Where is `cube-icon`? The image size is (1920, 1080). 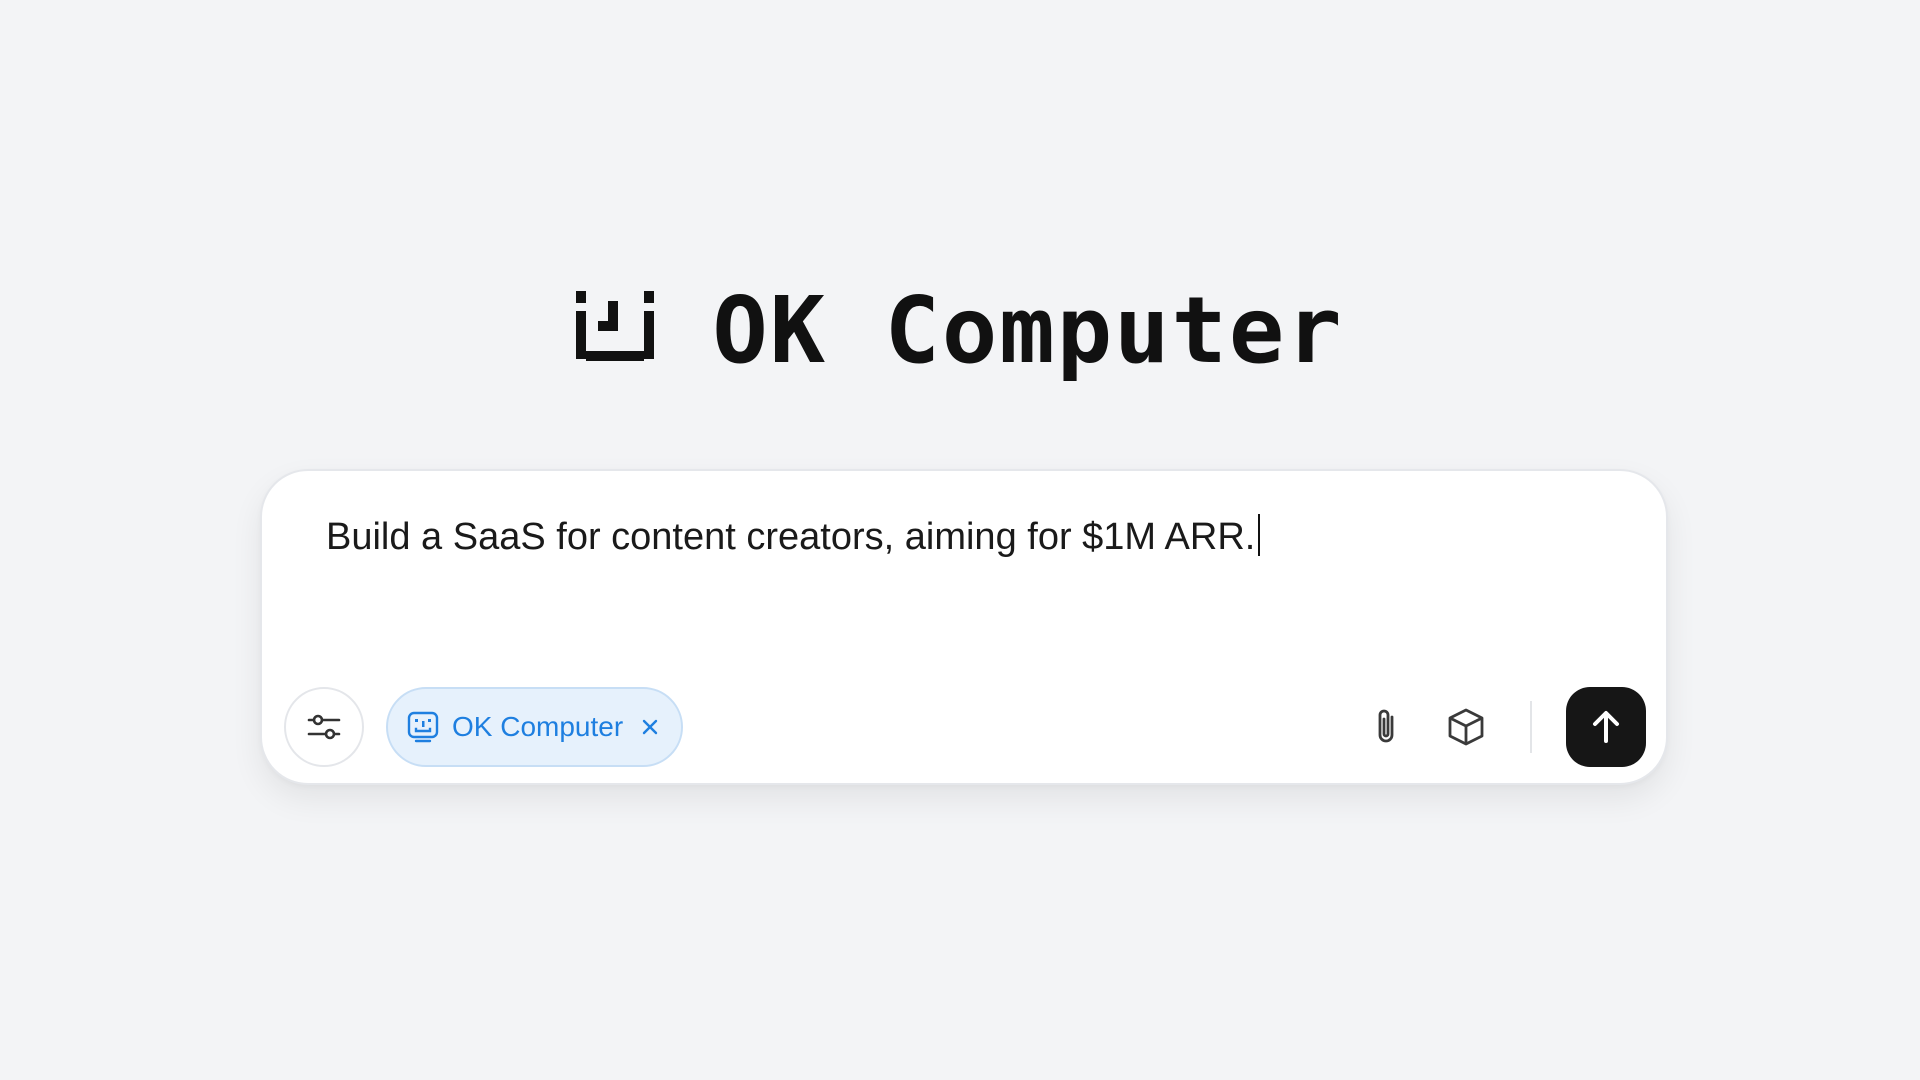 cube-icon is located at coordinates (1466, 727).